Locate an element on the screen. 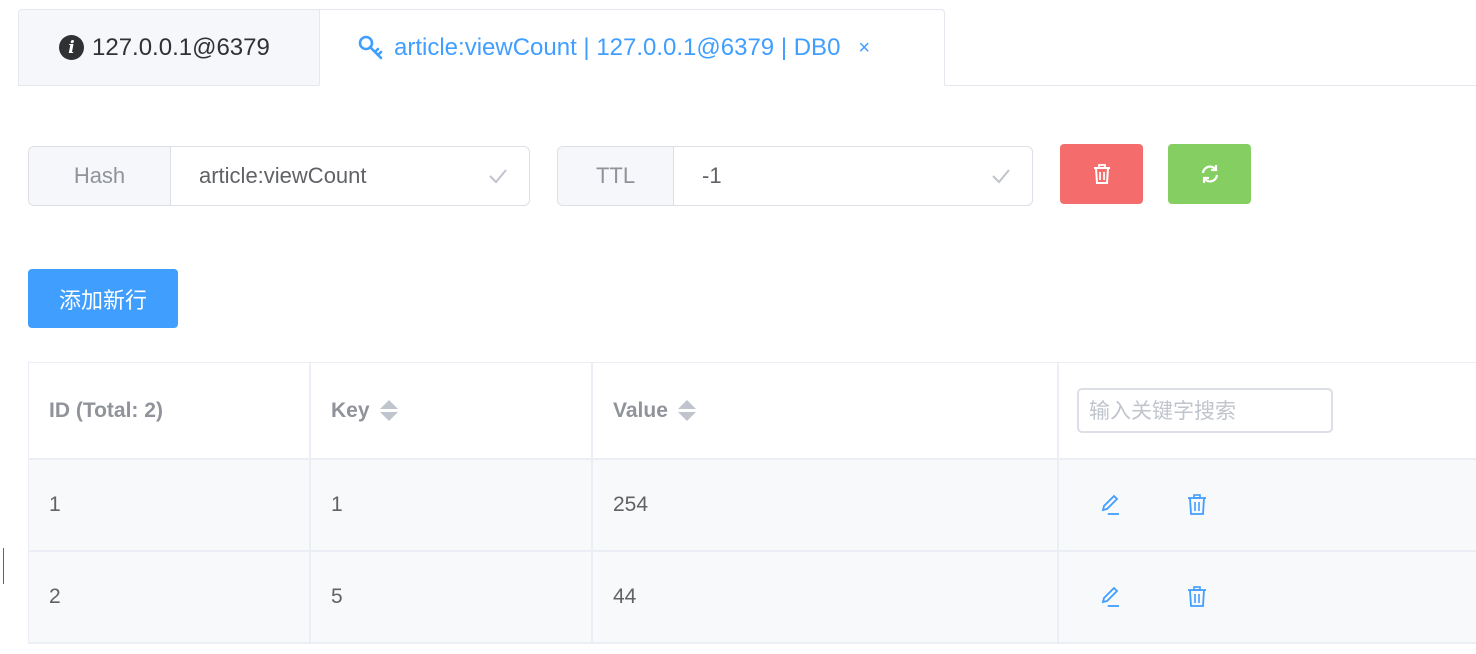 The width and height of the screenshot is (1476, 654). search-input is located at coordinates (1205, 410).